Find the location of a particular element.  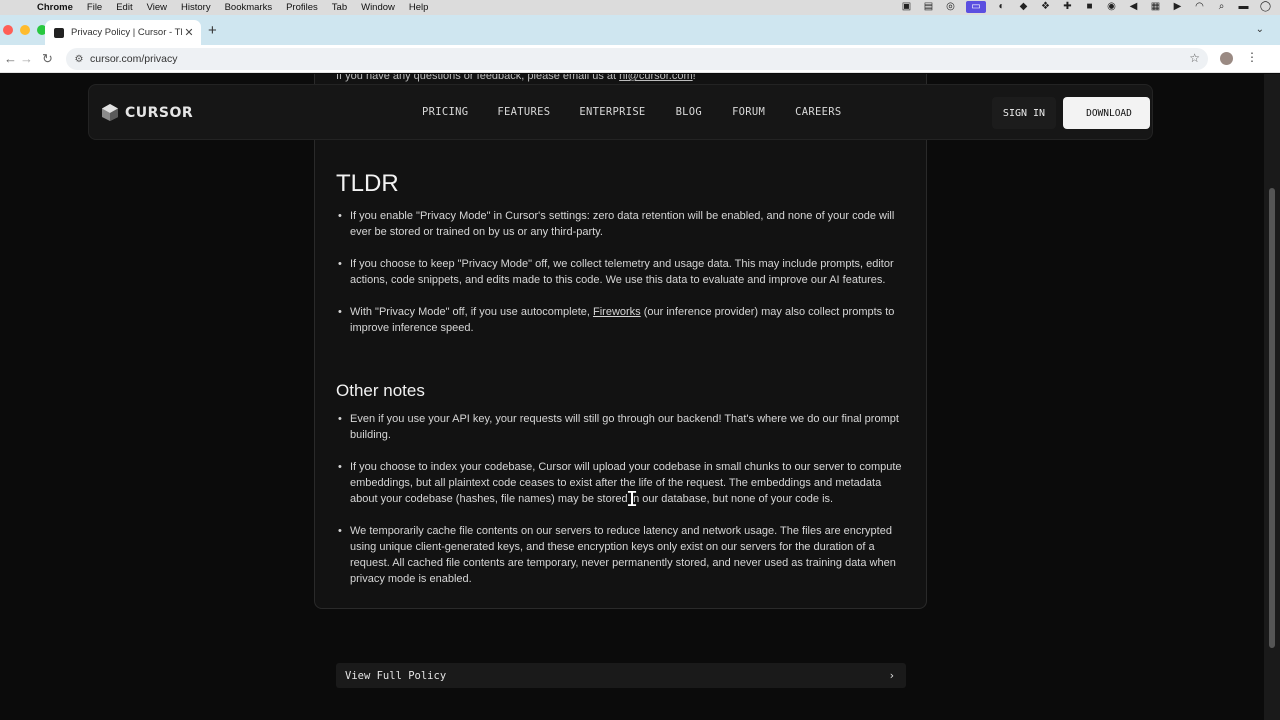

tray-extension-icon: ◆ is located at coordinates (1023, 7).